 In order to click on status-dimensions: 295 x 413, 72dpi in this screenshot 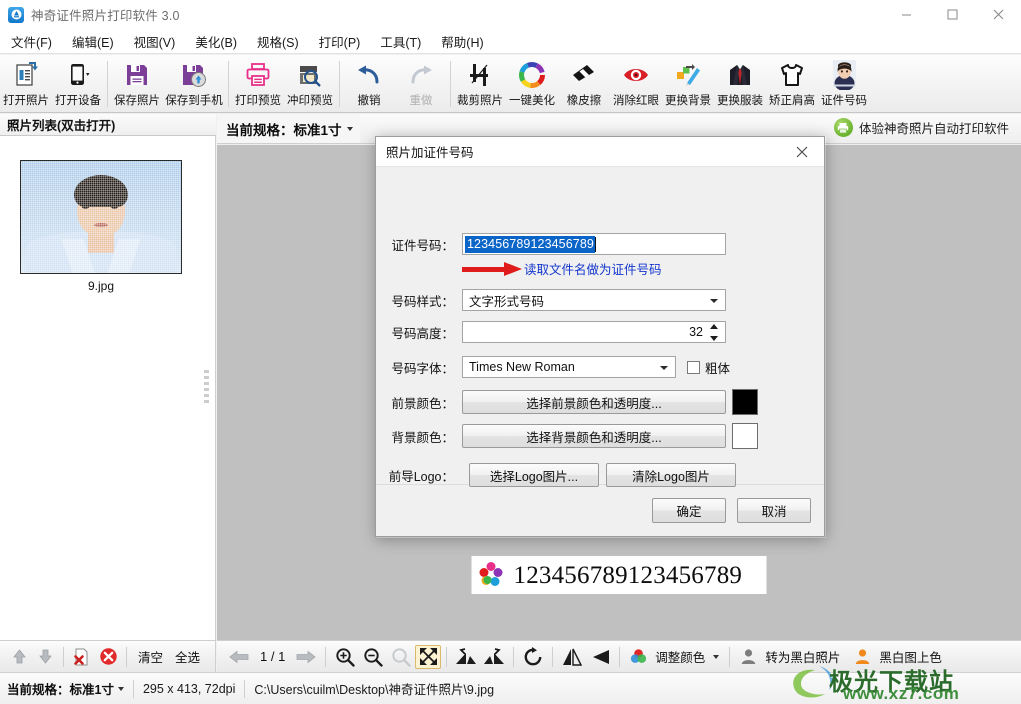, I will do `click(189, 688)`.